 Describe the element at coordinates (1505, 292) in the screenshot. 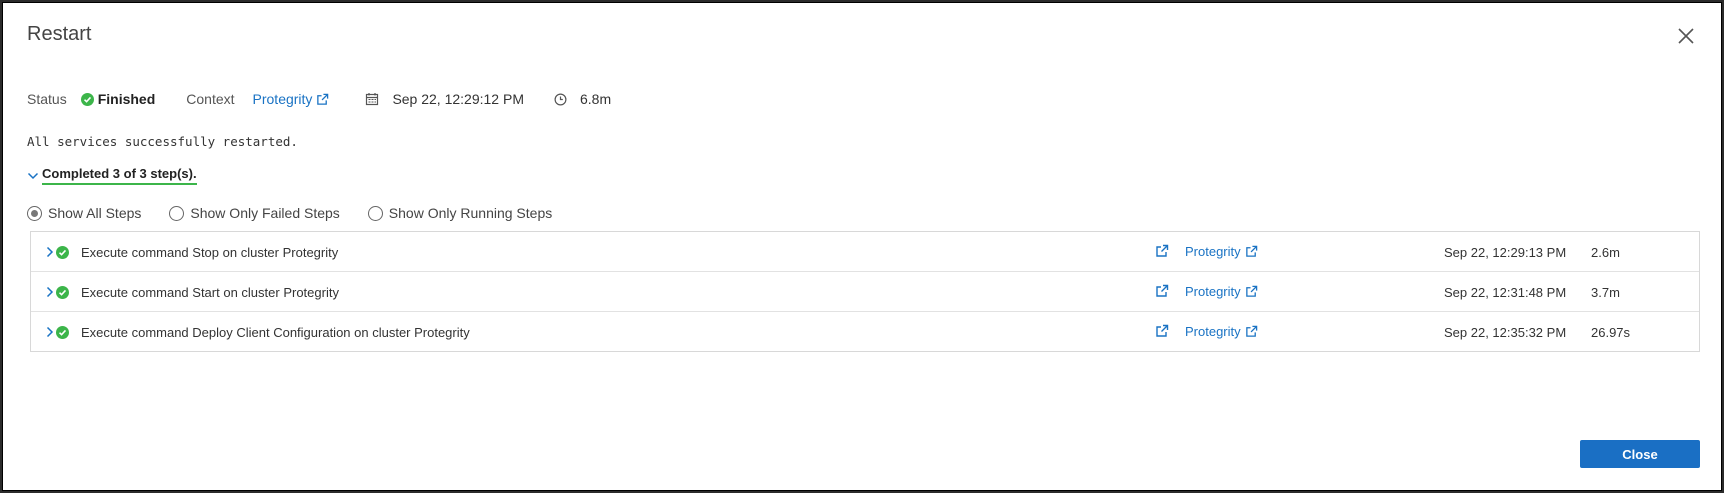

I see `step-start-time: Sep 22, 12:31:48 PM` at that location.